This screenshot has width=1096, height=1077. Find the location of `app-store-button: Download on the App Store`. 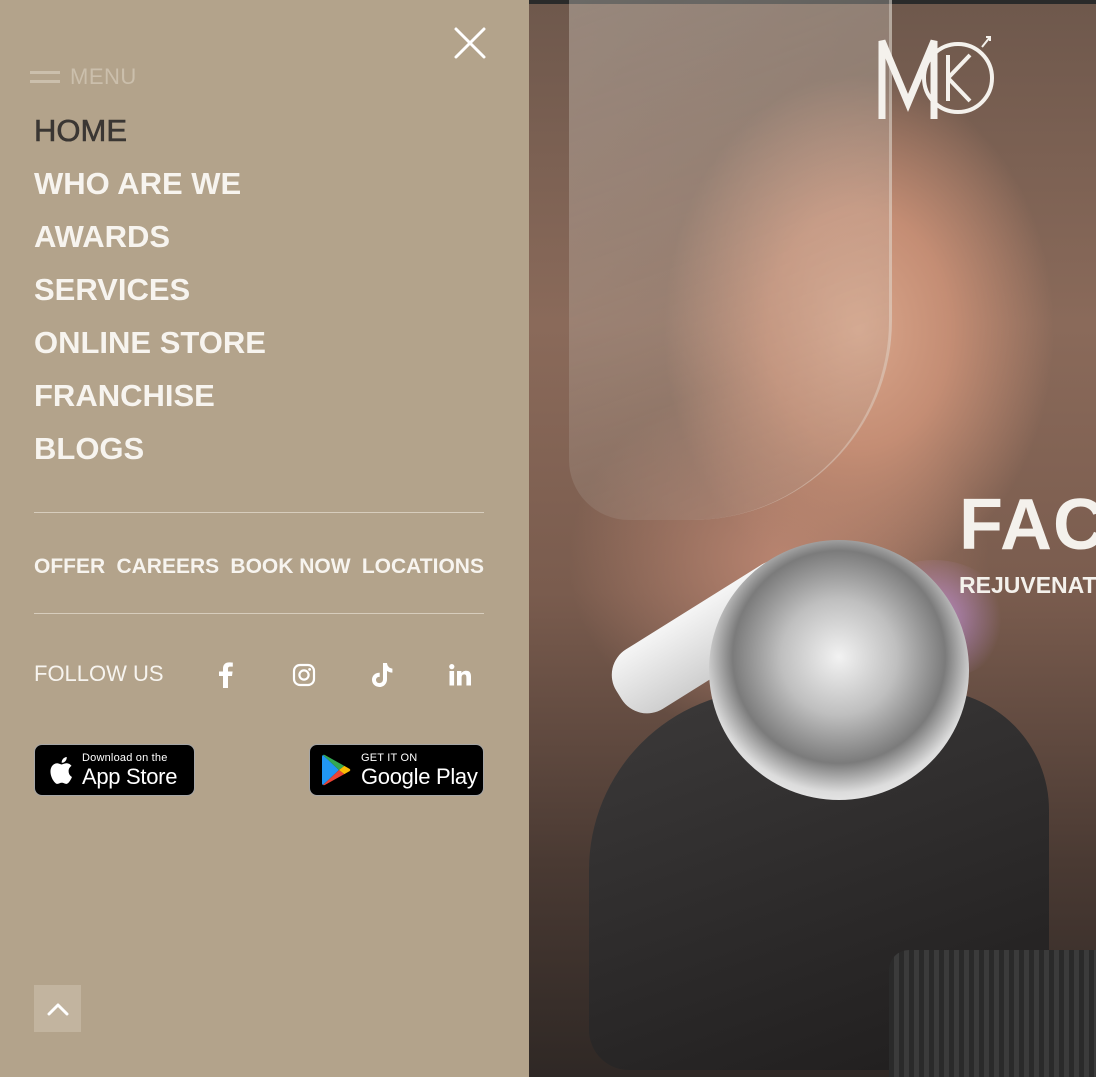

app-store-button: Download on the App Store is located at coordinates (114, 770).